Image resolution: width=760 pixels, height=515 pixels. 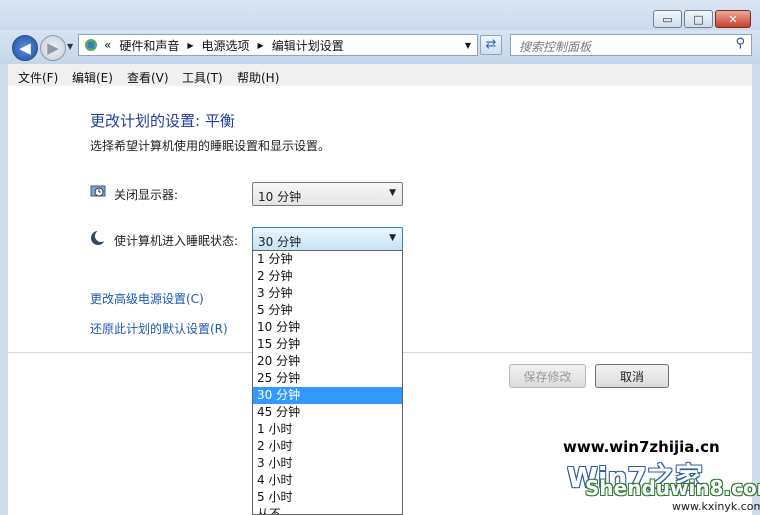 I want to click on save-button: 保存修改, so click(x=547, y=376).